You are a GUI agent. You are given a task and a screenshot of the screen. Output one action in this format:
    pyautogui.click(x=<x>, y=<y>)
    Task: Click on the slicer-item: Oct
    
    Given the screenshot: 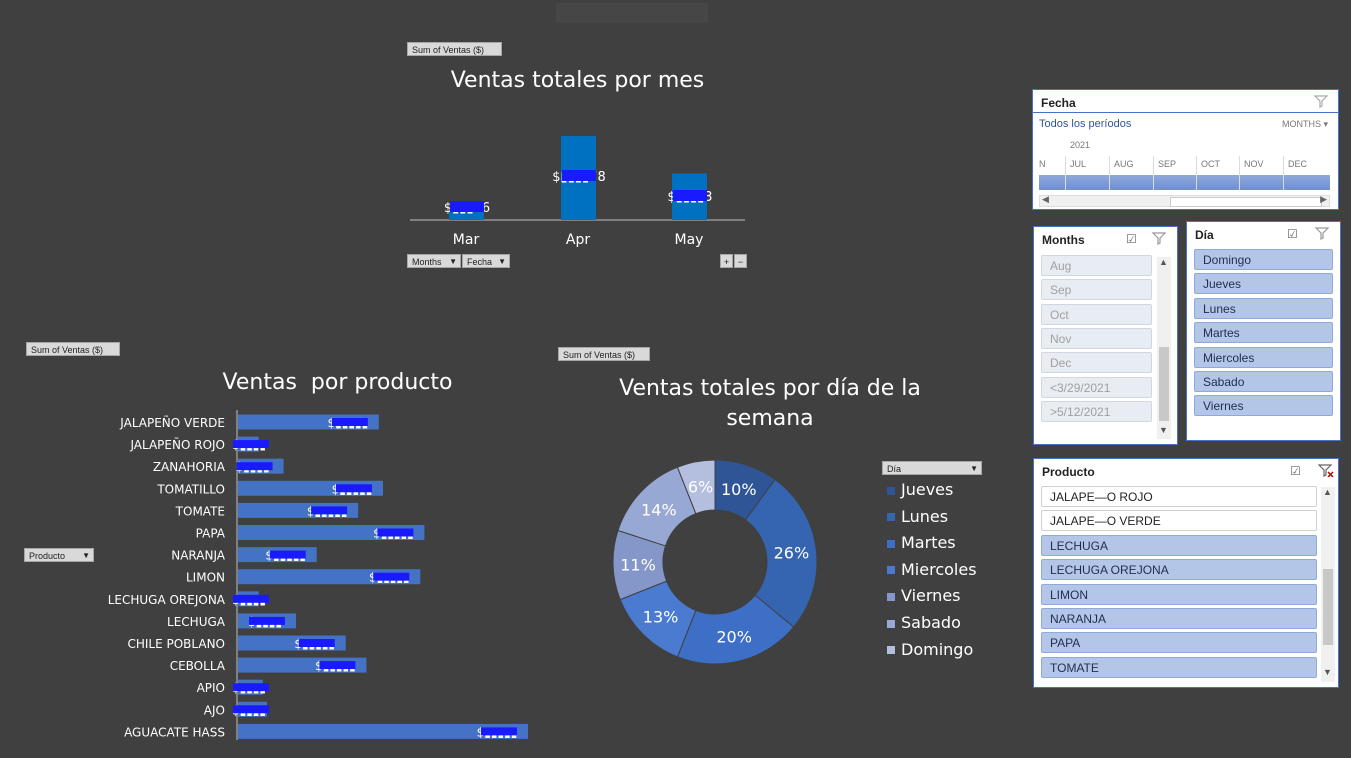 What is the action you would take?
    pyautogui.click(x=1096, y=314)
    